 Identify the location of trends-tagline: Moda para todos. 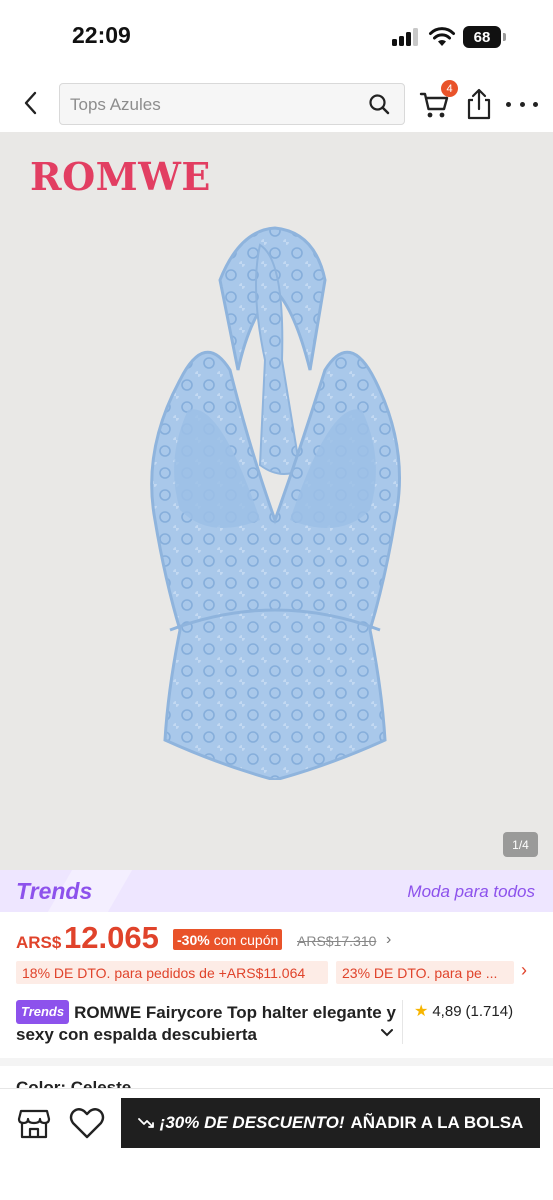
(471, 891).